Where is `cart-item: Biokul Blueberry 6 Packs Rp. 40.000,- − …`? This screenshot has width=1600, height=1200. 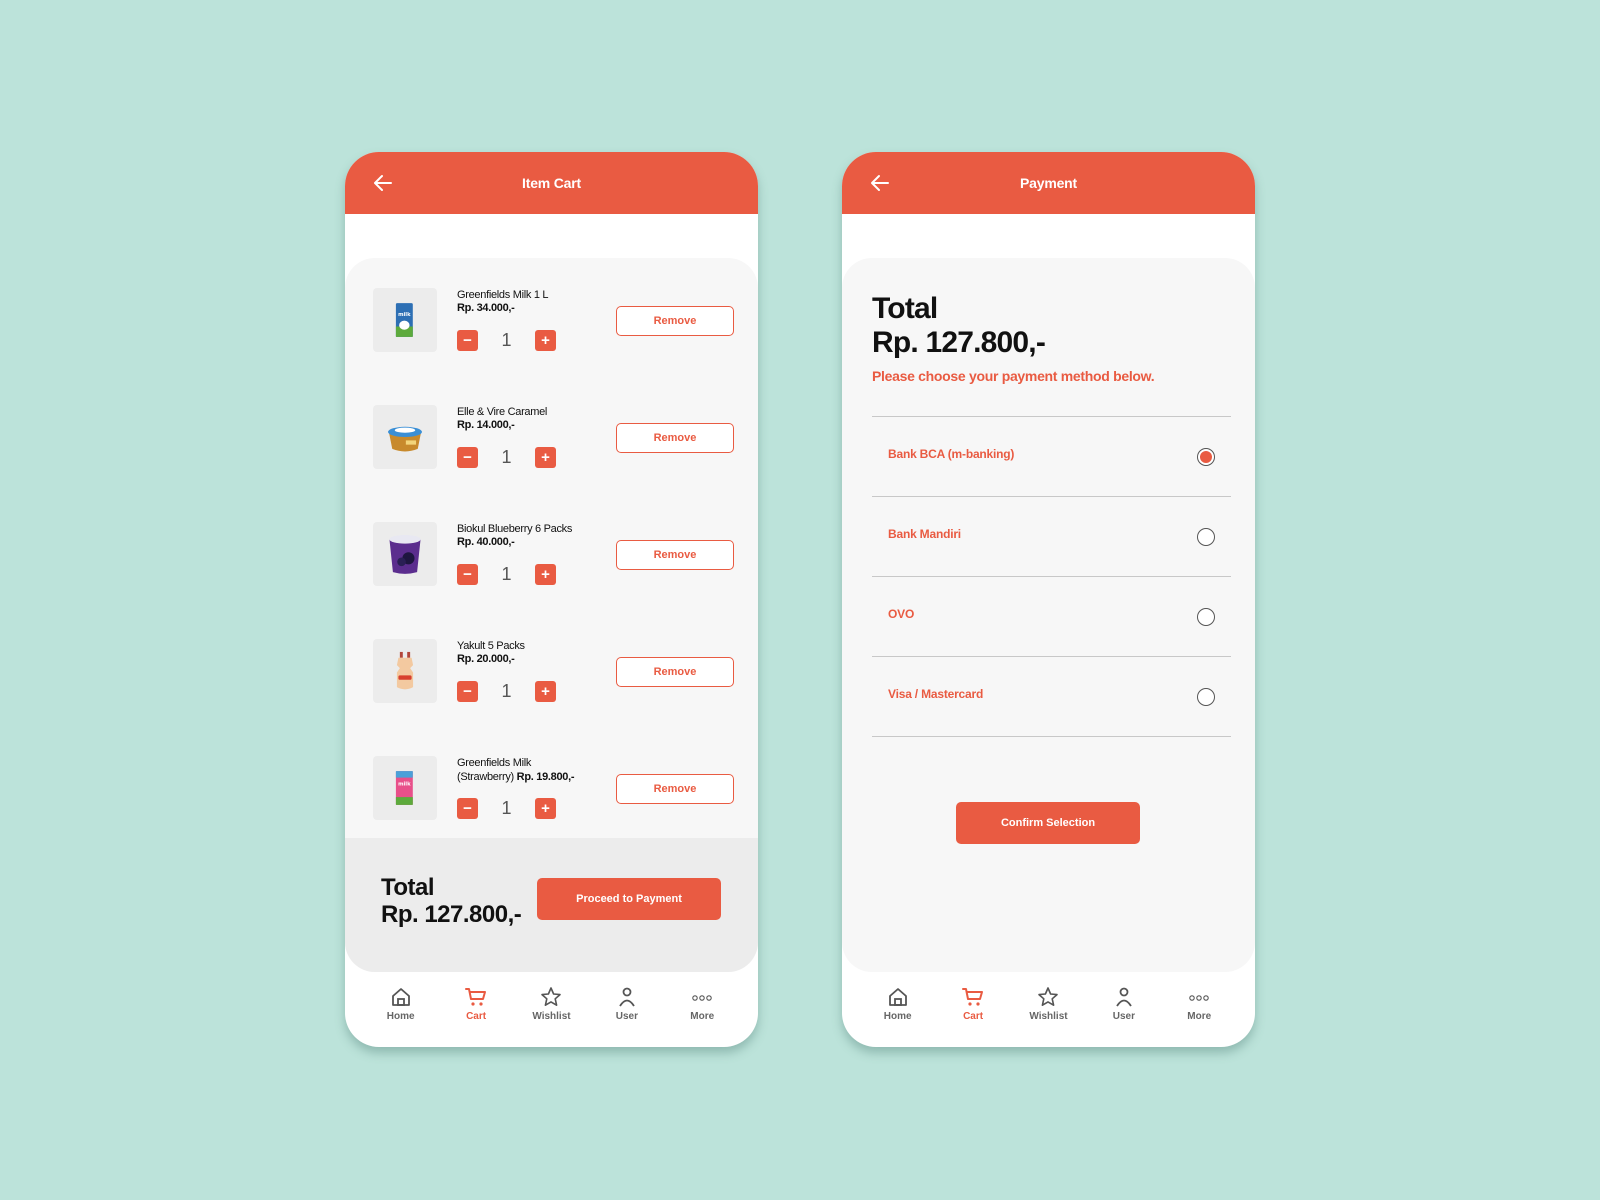
cart-item: Biokul Blueberry 6 Packs Rp. 40.000,- − … is located at coordinates (553, 555).